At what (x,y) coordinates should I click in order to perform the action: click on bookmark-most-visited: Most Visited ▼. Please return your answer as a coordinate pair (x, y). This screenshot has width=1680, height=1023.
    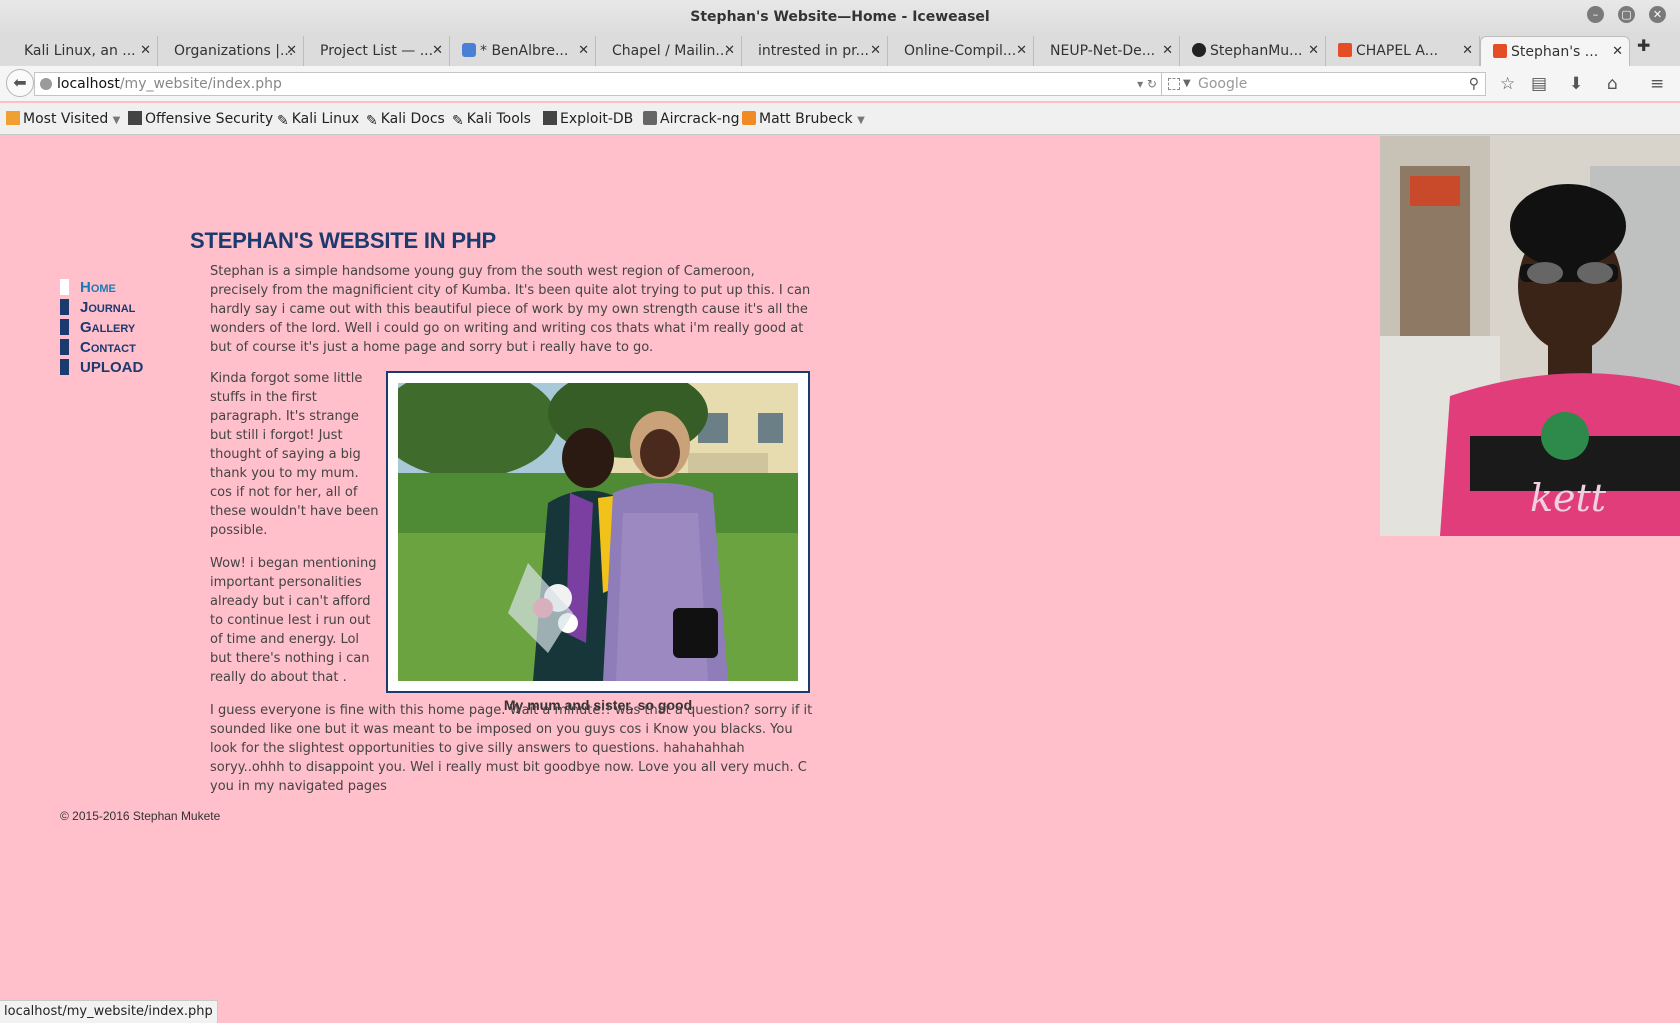
    Looking at the image, I should click on (63, 120).